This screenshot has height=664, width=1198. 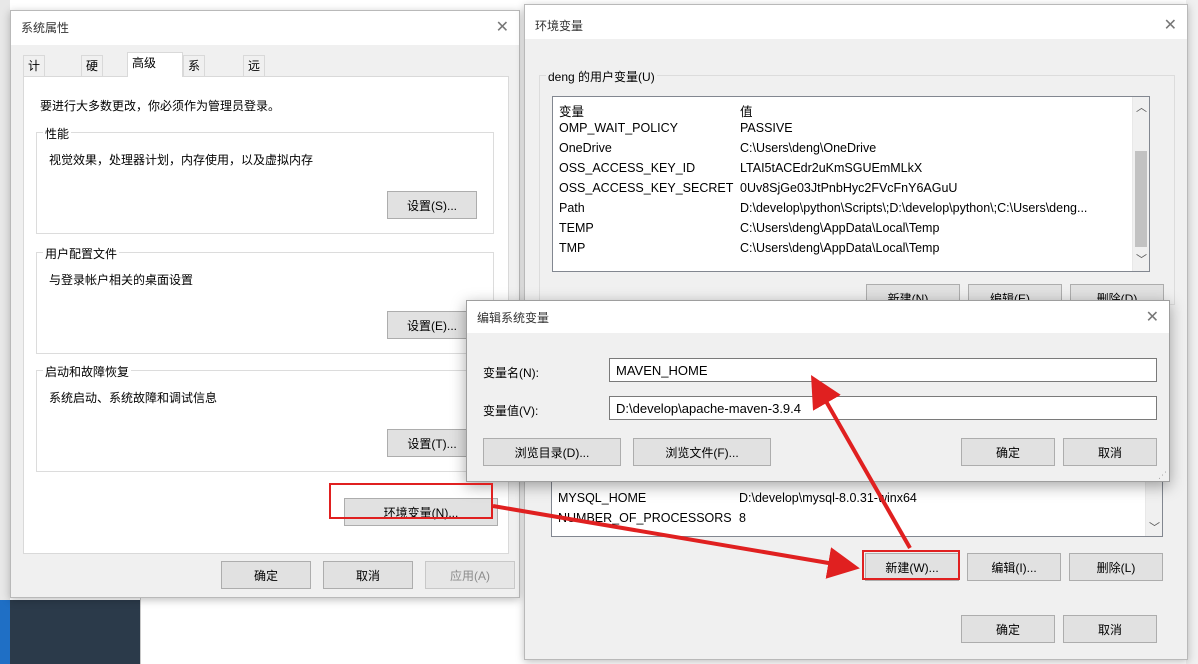 I want to click on arrow-to-new-button, so click(x=676, y=541).